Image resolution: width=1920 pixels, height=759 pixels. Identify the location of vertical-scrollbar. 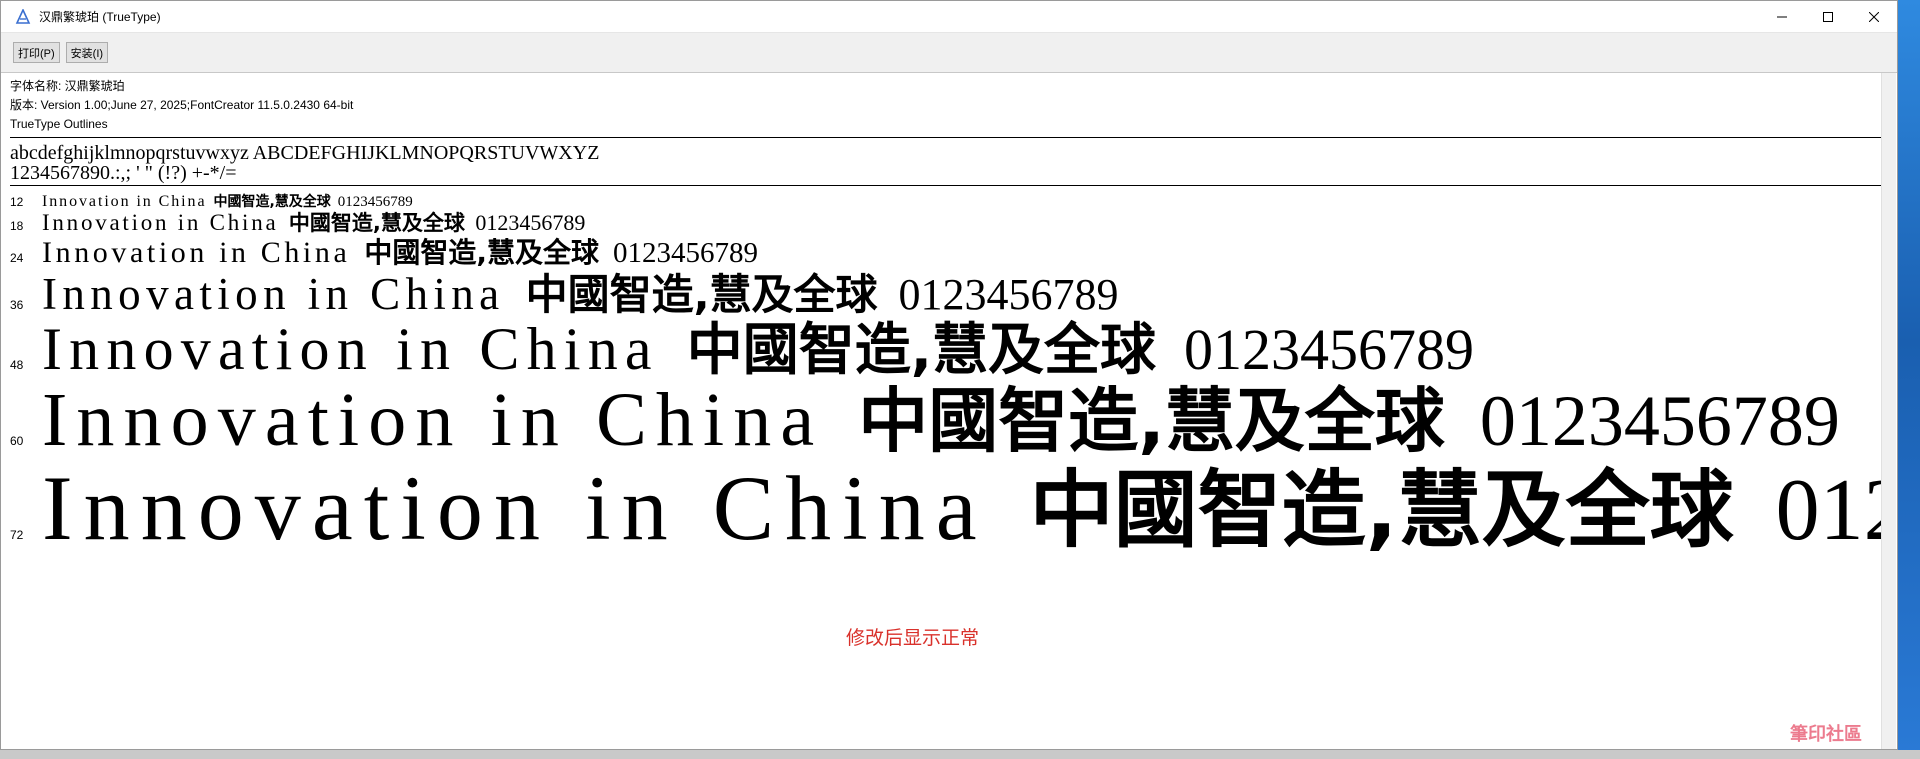
(1888, 411).